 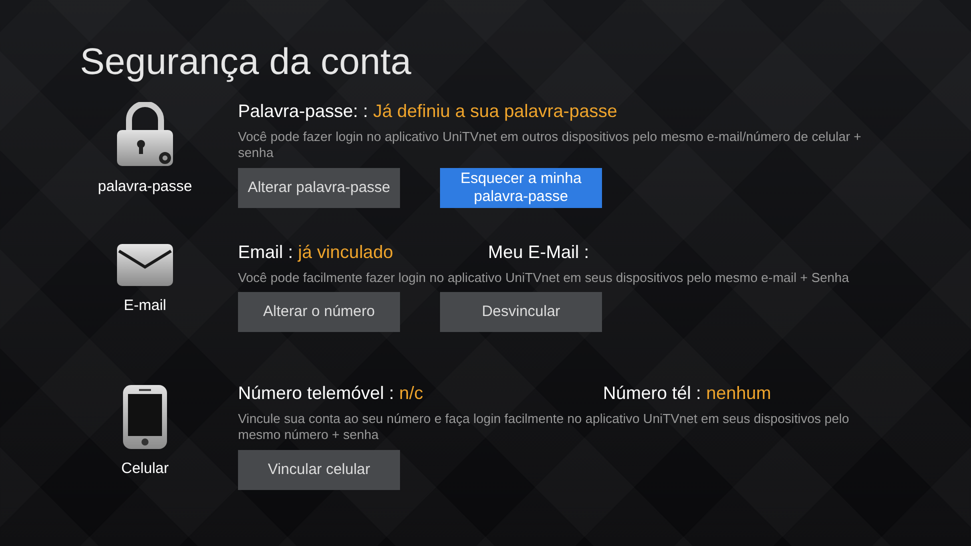 I want to click on field-value: n/c, so click(x=411, y=393).